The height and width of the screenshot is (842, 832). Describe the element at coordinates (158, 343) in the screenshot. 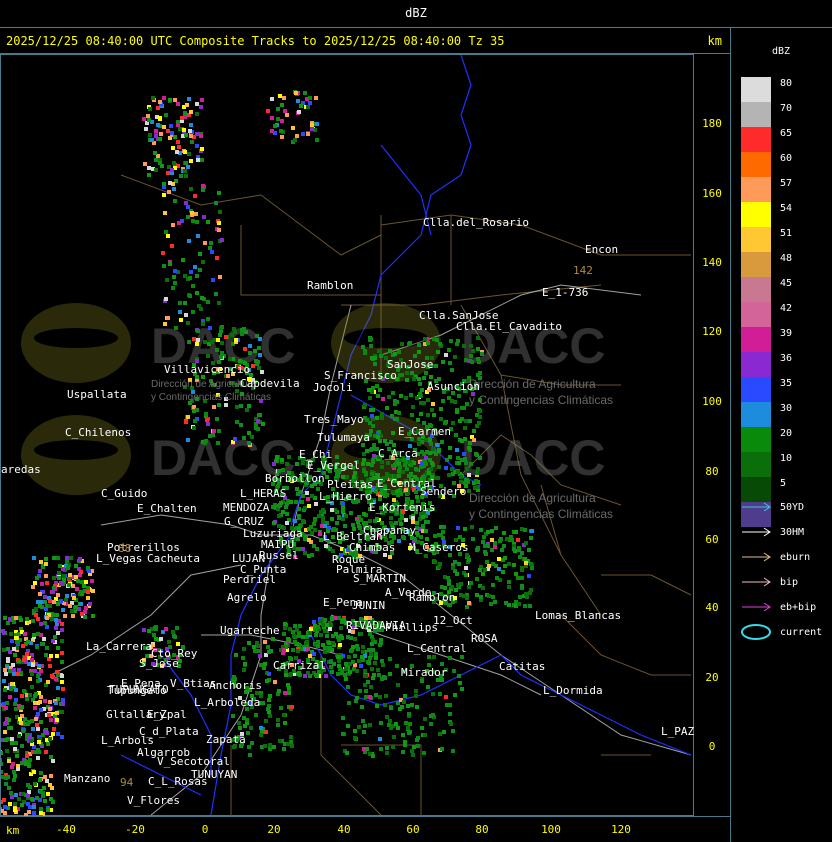

I see `watermark-logo-1: DACC` at that location.